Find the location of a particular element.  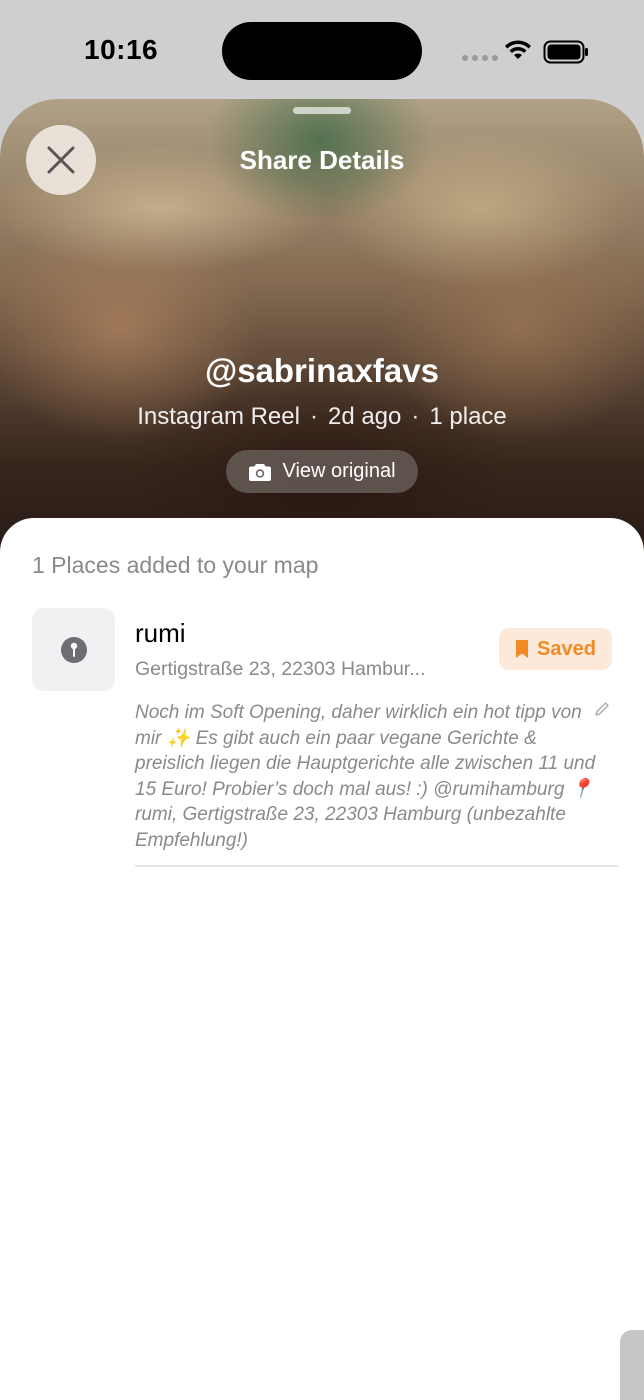

place-thumbnail is located at coordinates (73, 649).